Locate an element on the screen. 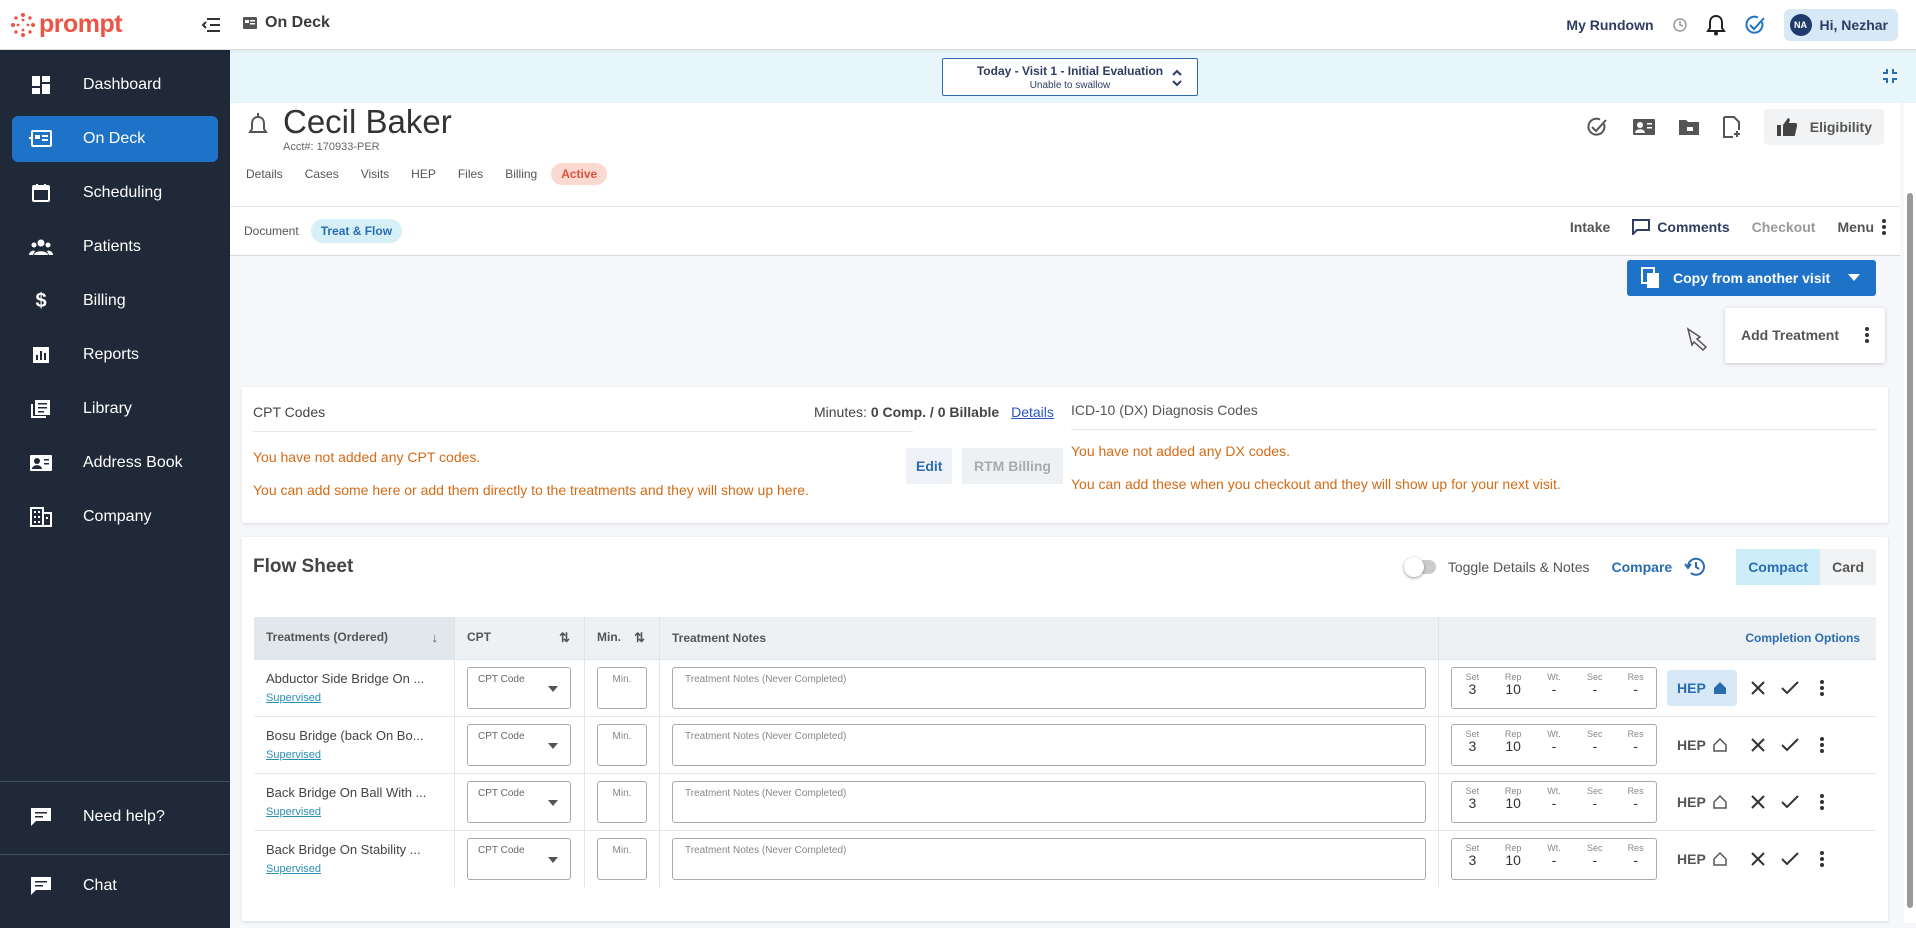 This screenshot has height=928, width=1916. user-menu: NA Hi, Nezhar is located at coordinates (1840, 25).